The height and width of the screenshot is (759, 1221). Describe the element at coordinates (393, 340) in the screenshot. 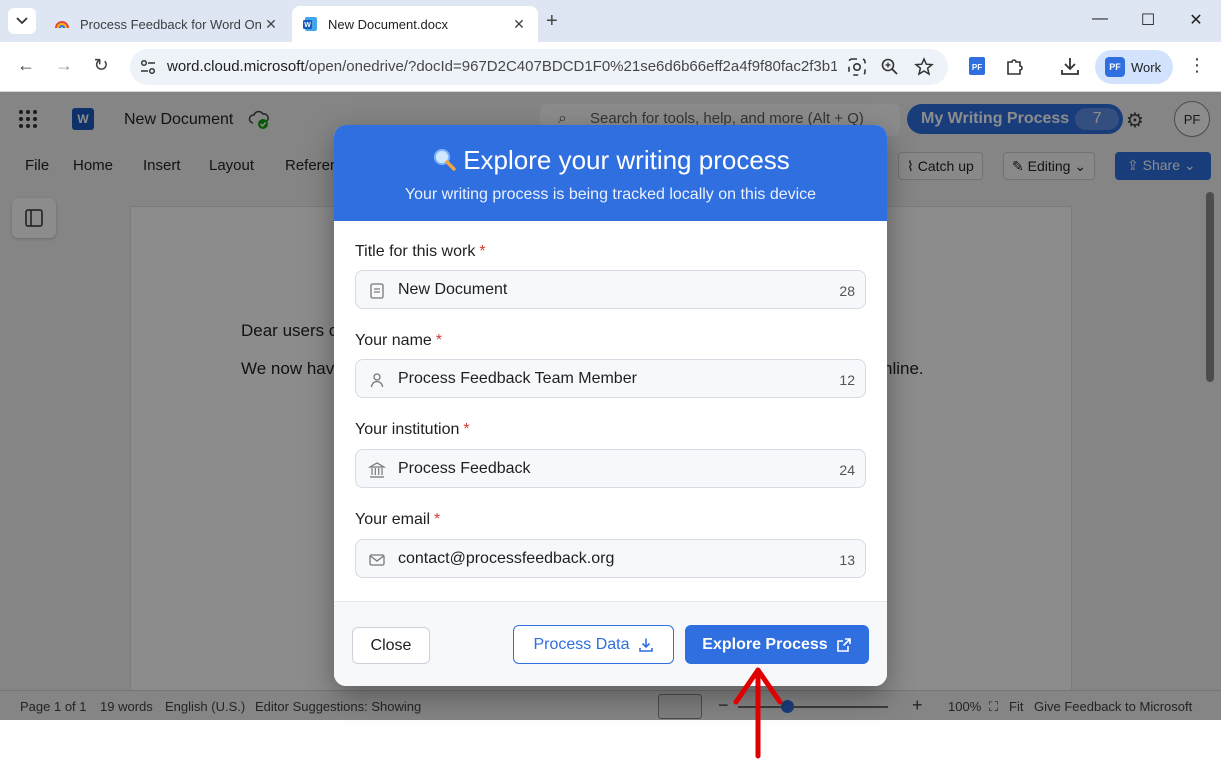

I see `name-label-text: Your name` at that location.